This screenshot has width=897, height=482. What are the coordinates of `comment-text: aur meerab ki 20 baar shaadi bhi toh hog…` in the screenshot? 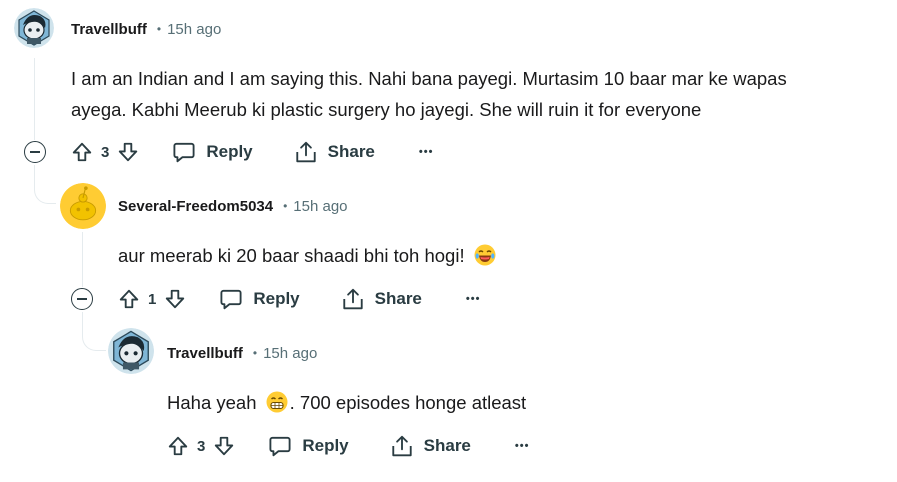 It's located at (291, 255).